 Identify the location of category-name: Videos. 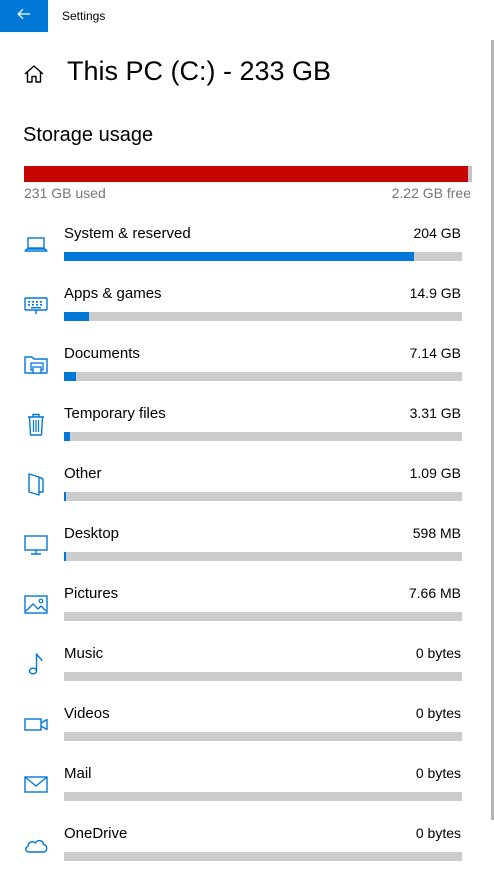
(87, 713).